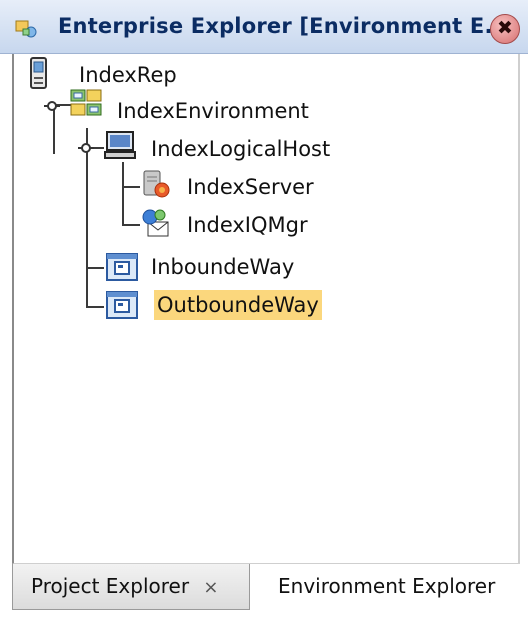 The height and width of the screenshot is (619, 528). What do you see at coordinates (155, 223) in the screenshot?
I see `iq-manager-icon` at bounding box center [155, 223].